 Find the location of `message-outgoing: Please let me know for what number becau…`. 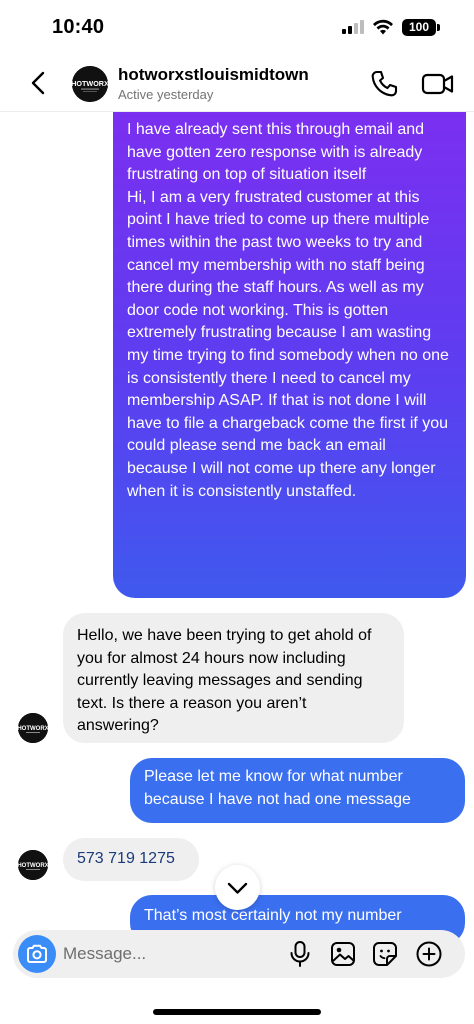

message-outgoing: Please let me know for what number becau… is located at coordinates (297, 790).